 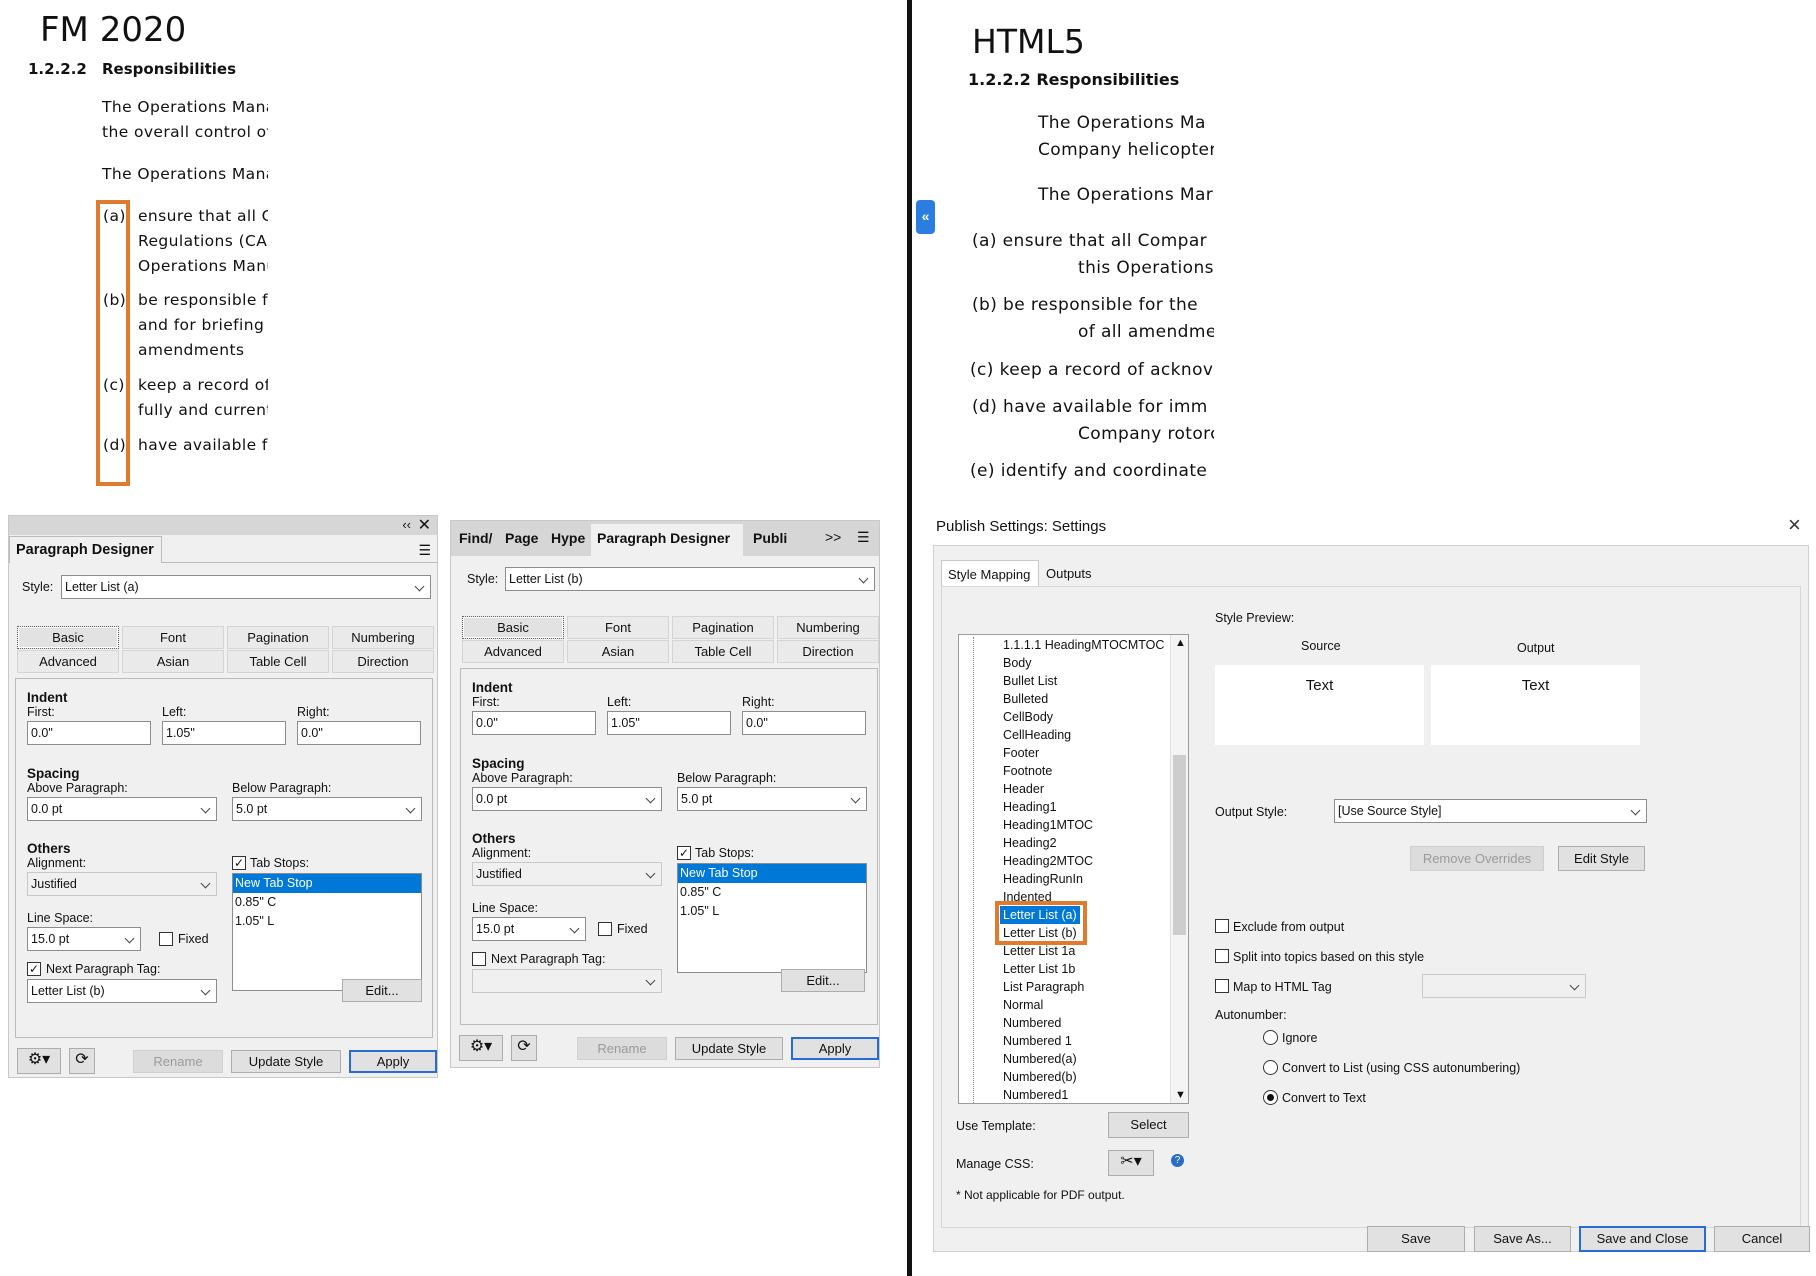 What do you see at coordinates (1416, 1239) in the screenshot?
I see `save-button: Save` at bounding box center [1416, 1239].